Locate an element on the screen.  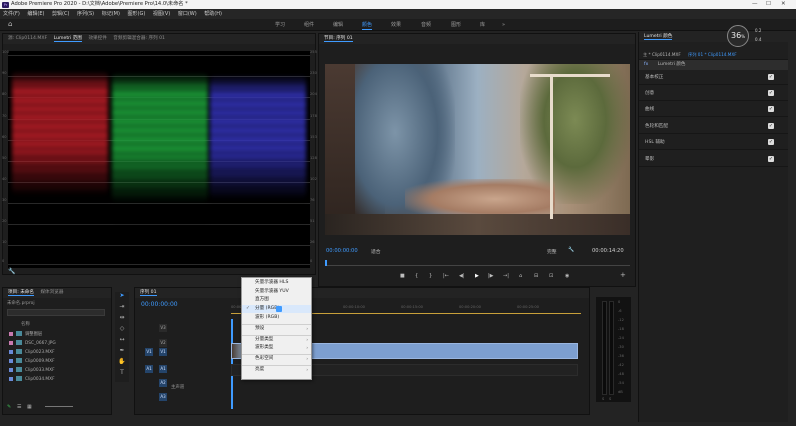
clip-selector: 主 * Clip0114.MXF 序列 01 * Clip0114.MXF is located at coordinates (713, 54).